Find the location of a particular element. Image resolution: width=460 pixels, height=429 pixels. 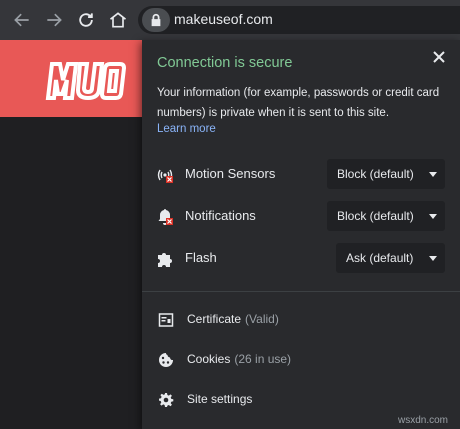

select-value: Ask (default) is located at coordinates (380, 258).